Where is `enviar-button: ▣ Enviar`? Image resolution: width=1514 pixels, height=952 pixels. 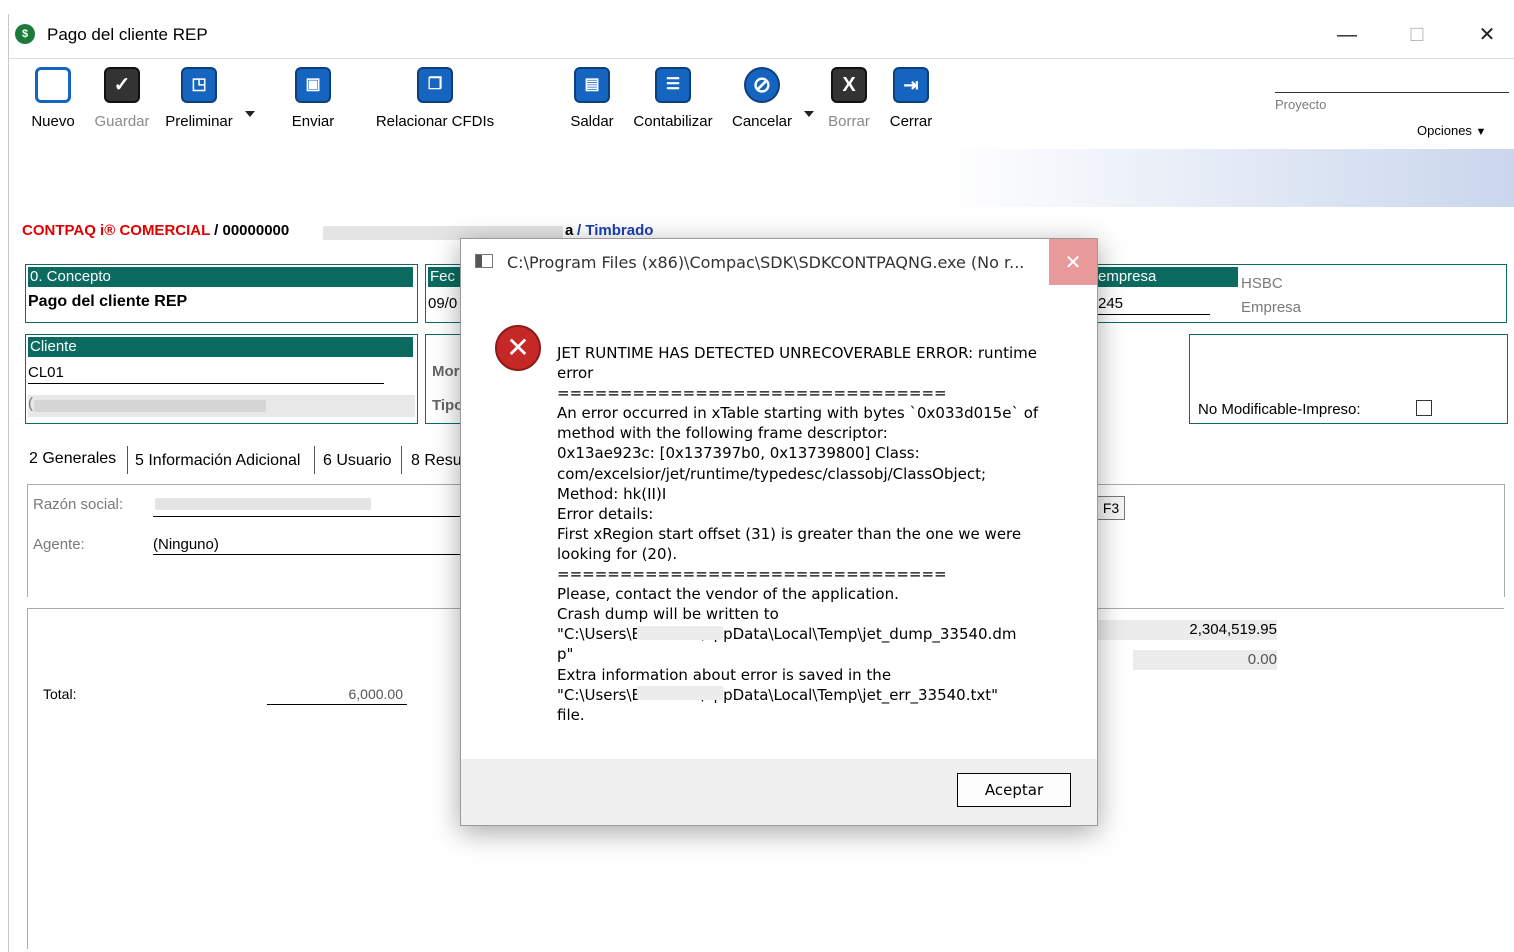
enviar-button: ▣ Enviar is located at coordinates (313, 98).